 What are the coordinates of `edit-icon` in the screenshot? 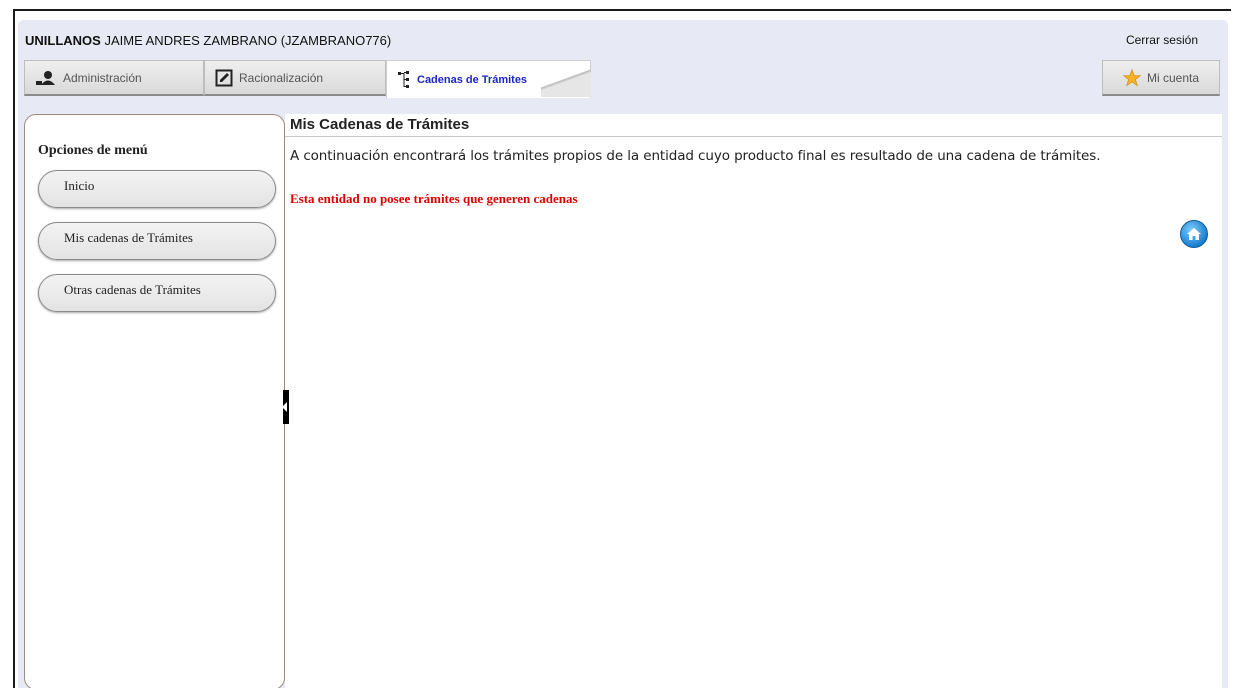 It's located at (224, 77).